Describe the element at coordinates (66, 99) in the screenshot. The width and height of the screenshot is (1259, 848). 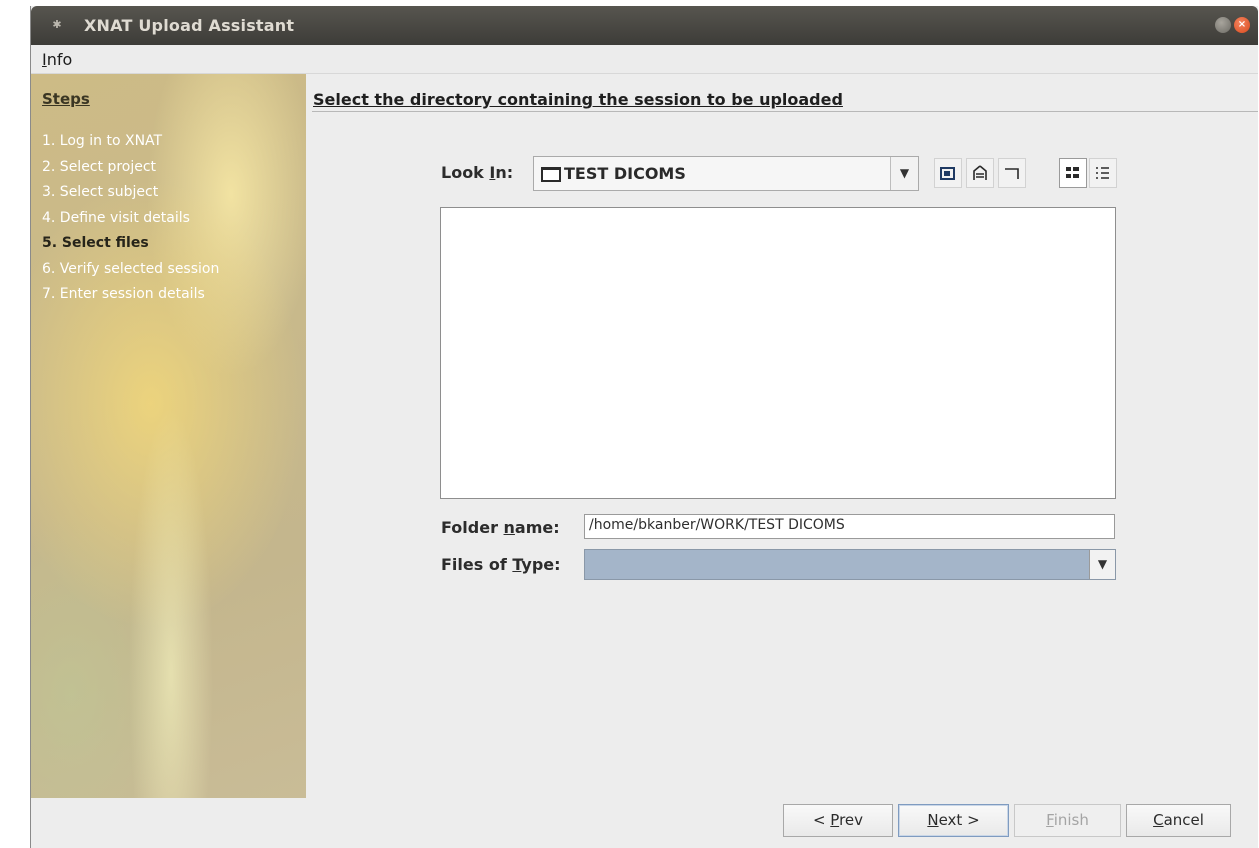
I see `steps-header: Steps` at that location.